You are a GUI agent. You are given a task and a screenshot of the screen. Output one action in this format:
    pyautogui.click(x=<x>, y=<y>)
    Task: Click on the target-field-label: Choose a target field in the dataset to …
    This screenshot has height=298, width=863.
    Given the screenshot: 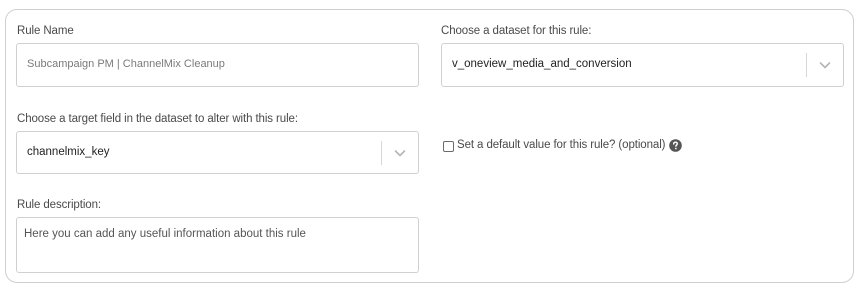 What is the action you would take?
    pyautogui.click(x=157, y=119)
    